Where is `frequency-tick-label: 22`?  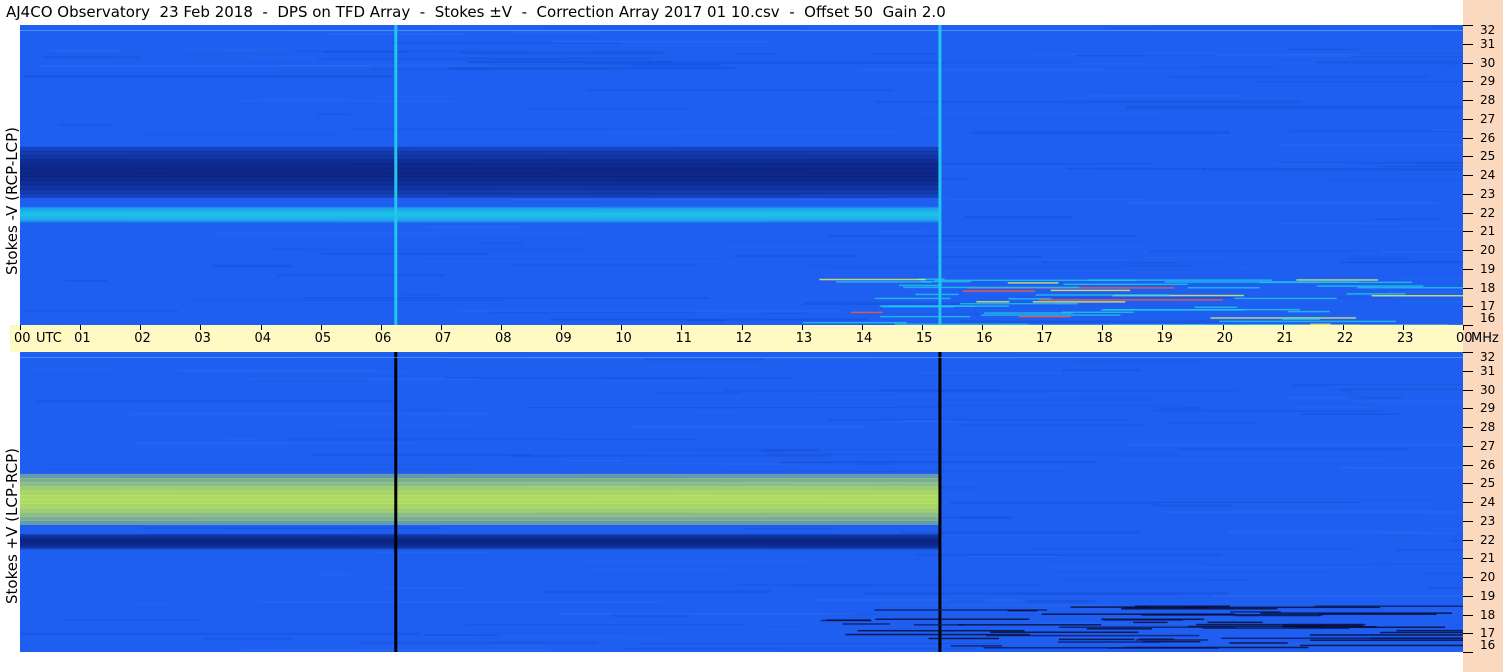 frequency-tick-label: 22 is located at coordinates (1488, 539).